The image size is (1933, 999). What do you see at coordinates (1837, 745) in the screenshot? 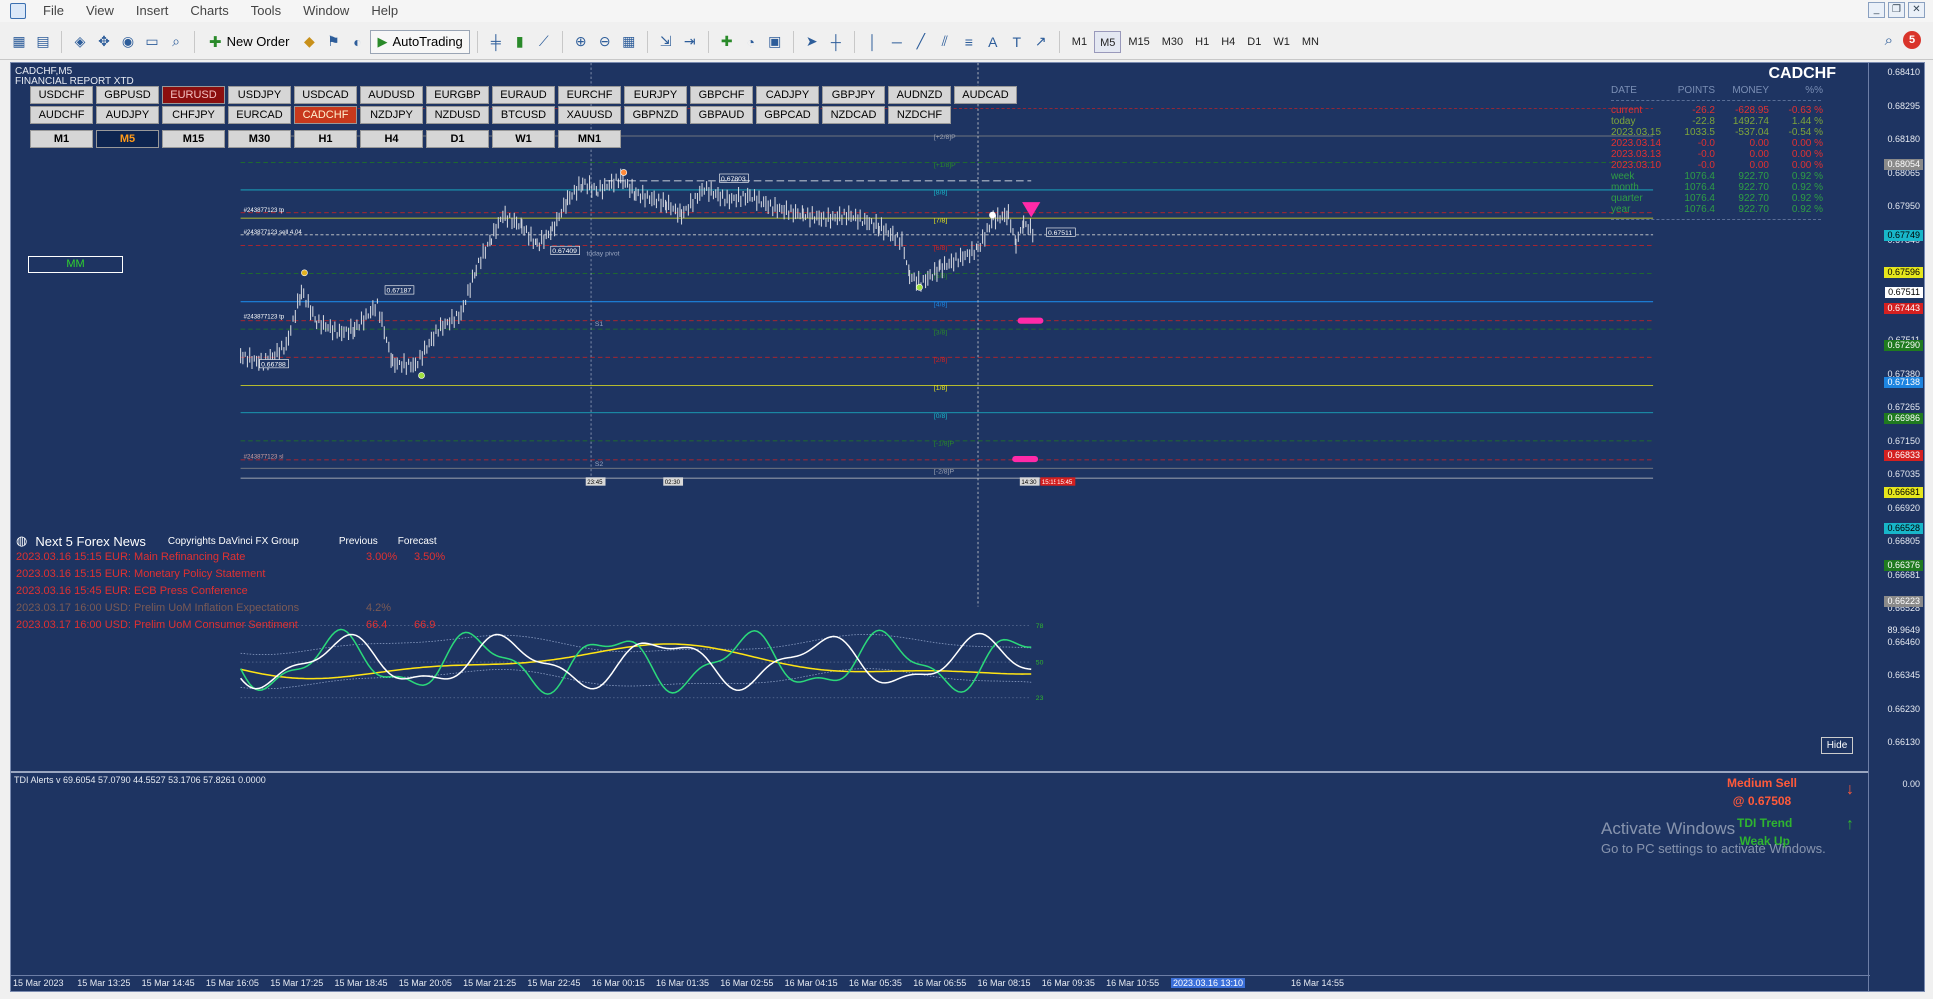
I see `hide-news-button: Hide` at bounding box center [1837, 745].